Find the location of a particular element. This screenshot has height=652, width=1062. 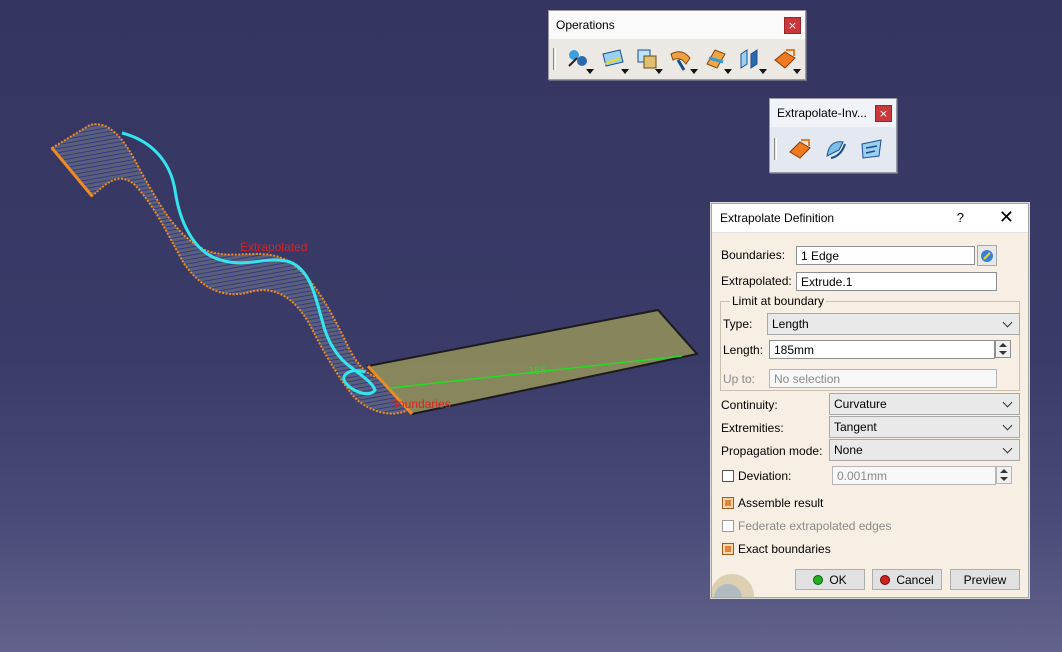

extrapolated-field: Extrude.1 is located at coordinates (896, 281).